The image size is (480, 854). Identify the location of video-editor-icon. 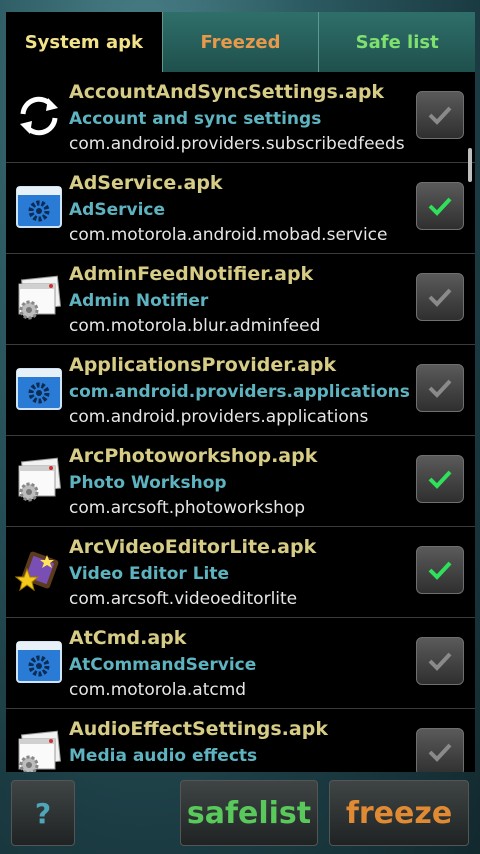
(38, 571).